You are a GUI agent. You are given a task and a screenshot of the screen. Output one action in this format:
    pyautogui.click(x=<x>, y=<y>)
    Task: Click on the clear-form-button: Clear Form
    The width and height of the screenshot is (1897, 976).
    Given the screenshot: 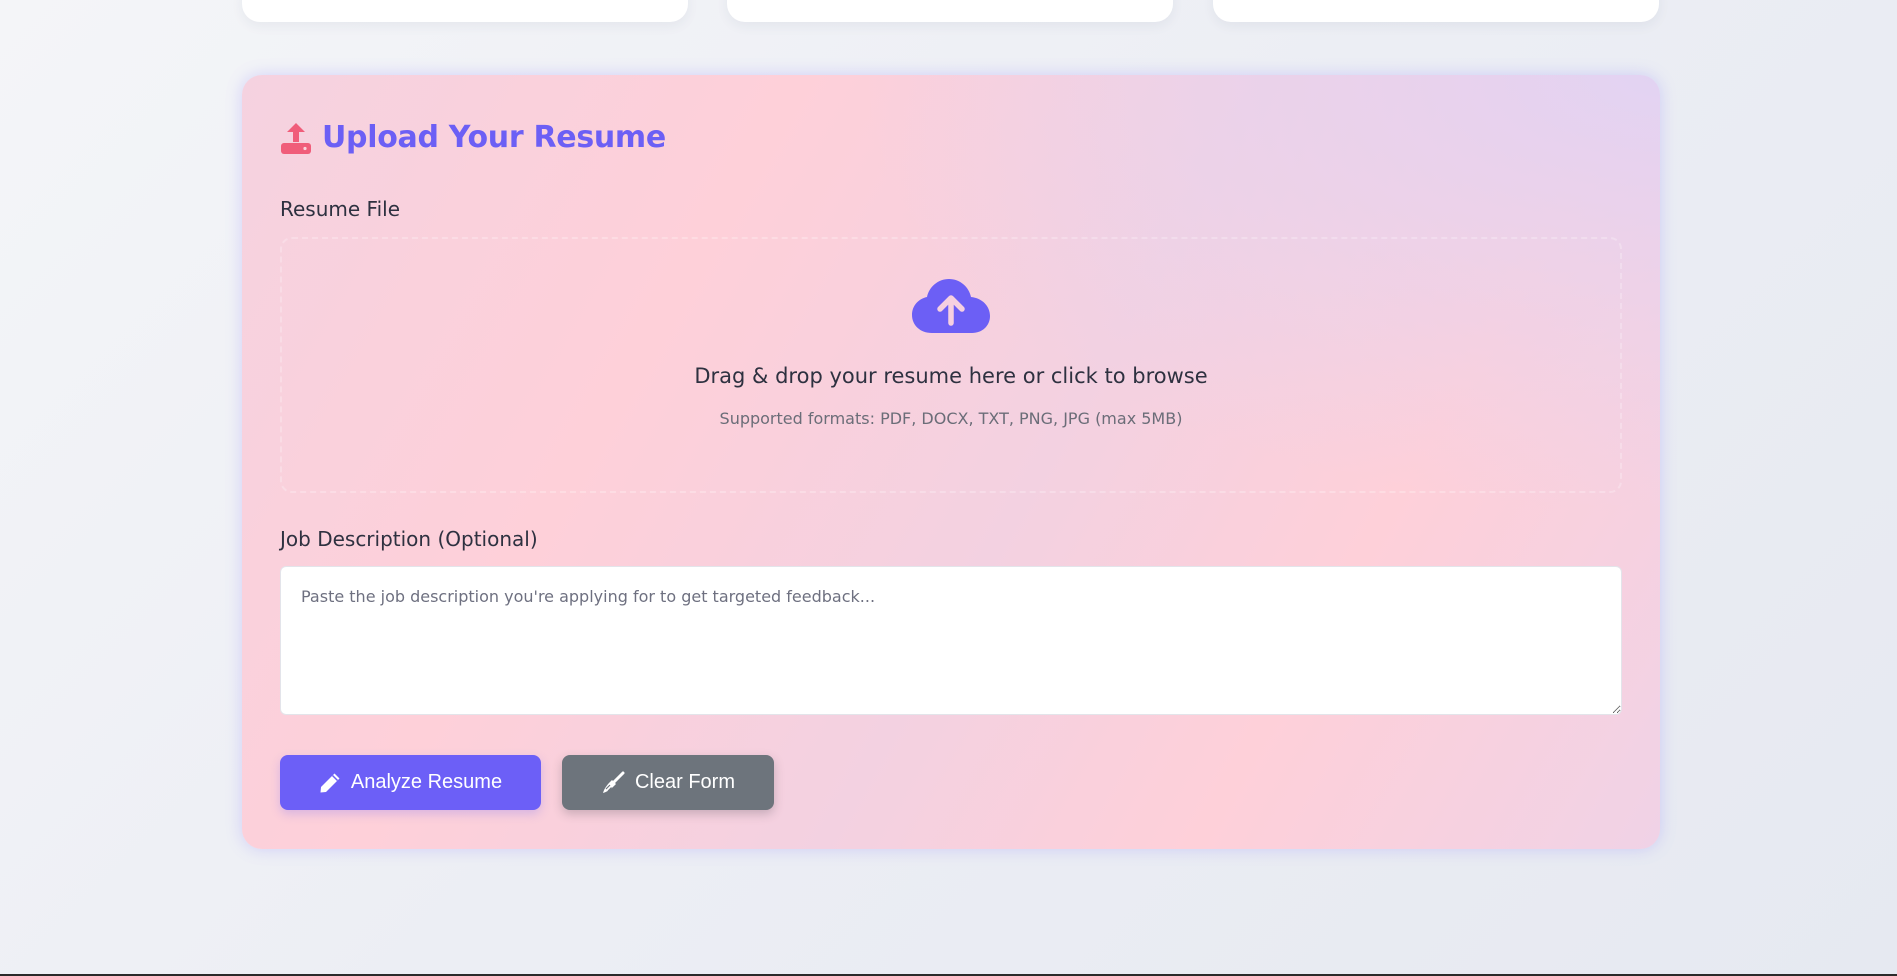 What is the action you would take?
    pyautogui.click(x=668, y=782)
    